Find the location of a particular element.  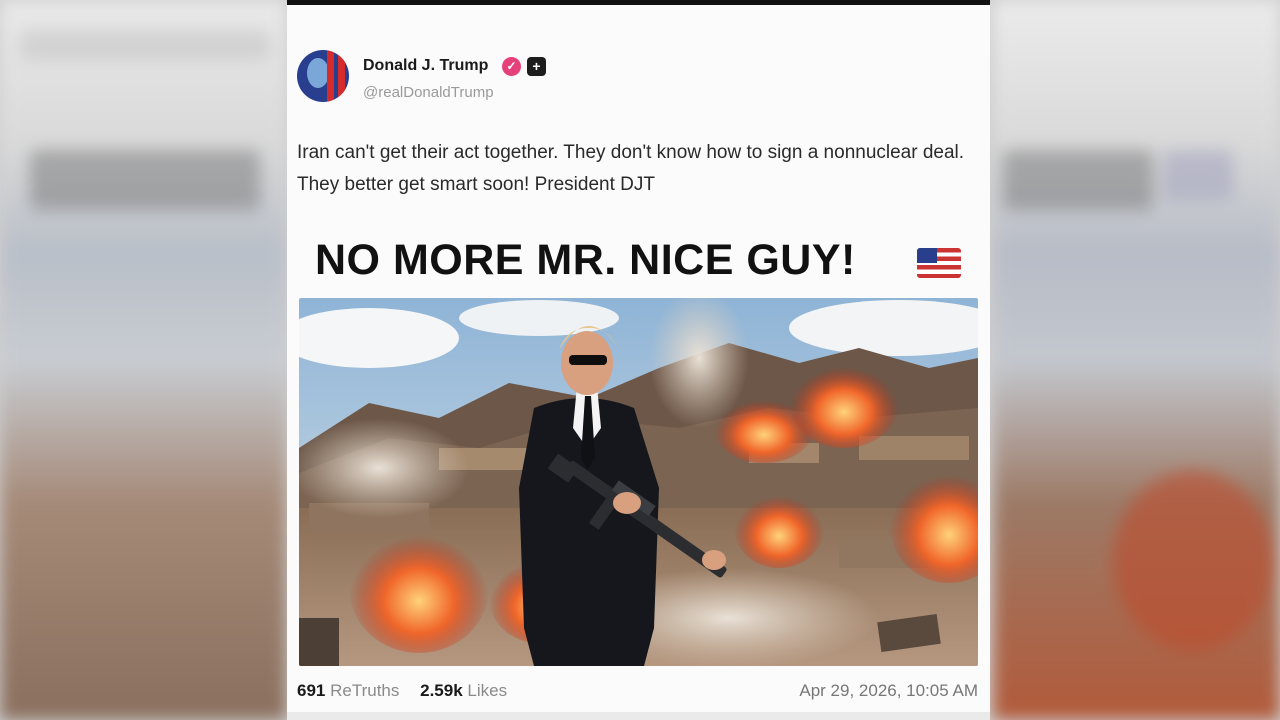

avatar-face is located at coordinates (318, 73).